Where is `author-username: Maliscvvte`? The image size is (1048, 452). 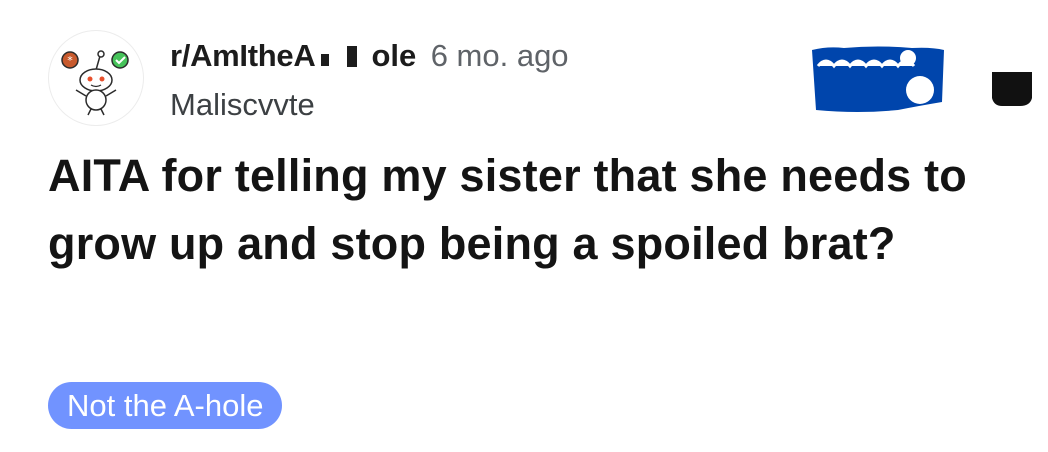
author-username: Maliscvvte is located at coordinates (242, 105).